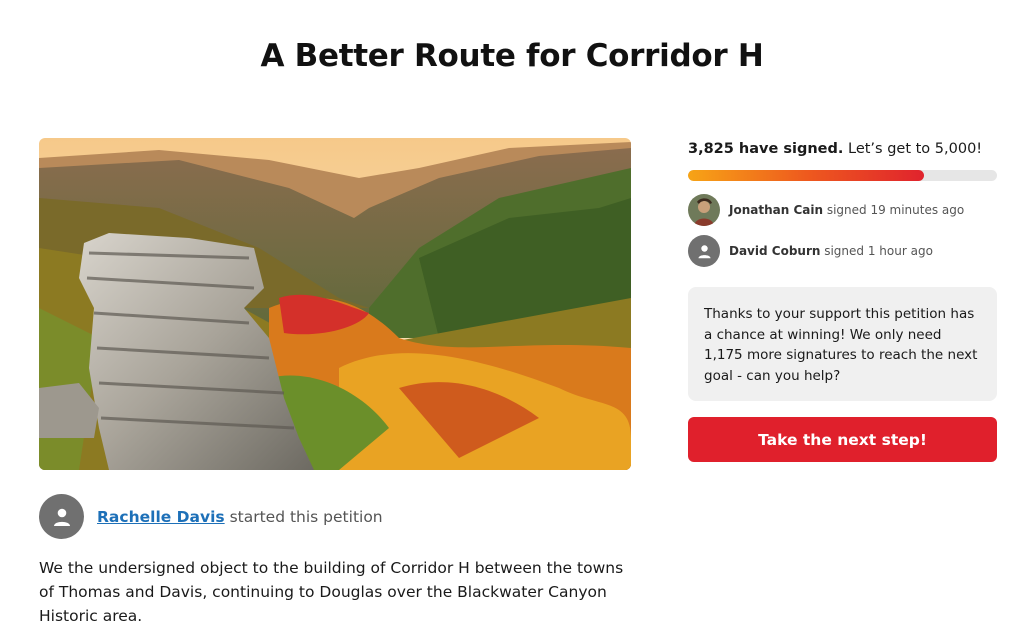 Image resolution: width=1024 pixels, height=634 pixels. Describe the element at coordinates (776, 210) in the screenshot. I see `signer-name: Jonathan Cain` at that location.